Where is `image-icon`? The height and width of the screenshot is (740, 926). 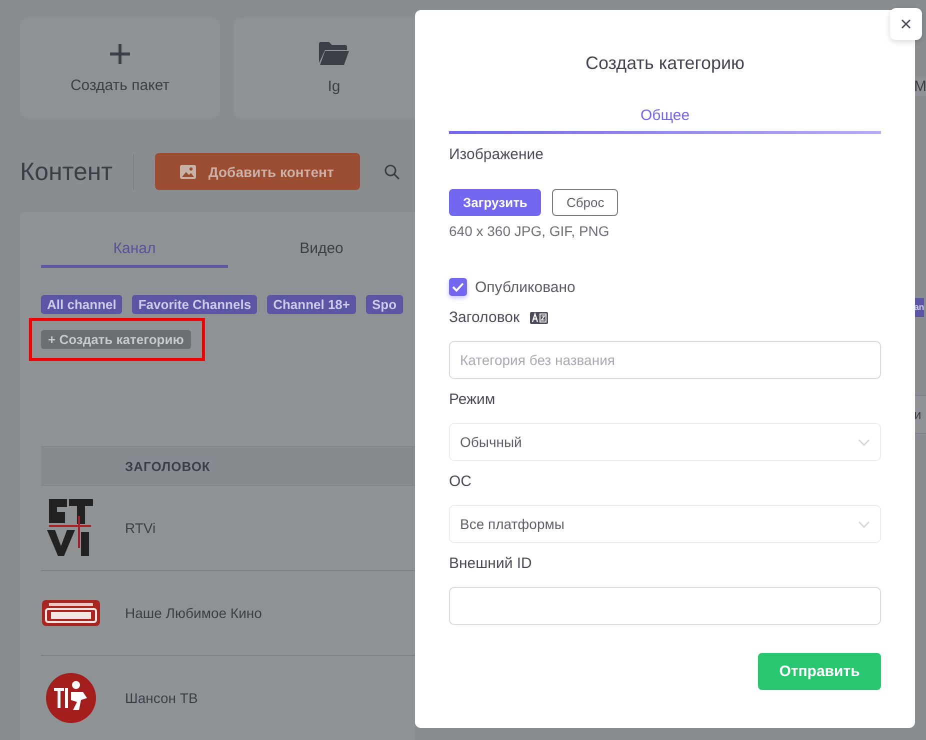
image-icon is located at coordinates (188, 171).